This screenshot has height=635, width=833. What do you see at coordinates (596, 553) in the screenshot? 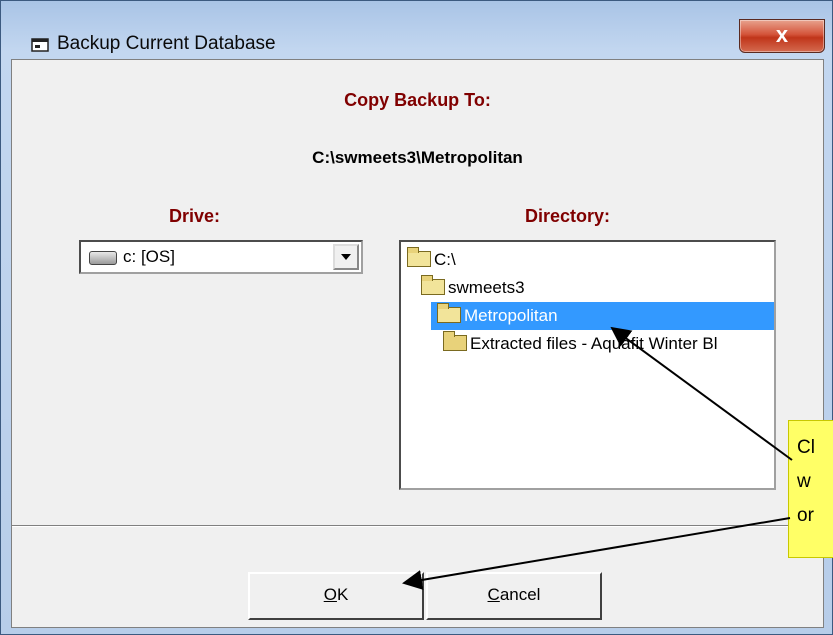
I see `arrow-to-ok-button` at bounding box center [596, 553].